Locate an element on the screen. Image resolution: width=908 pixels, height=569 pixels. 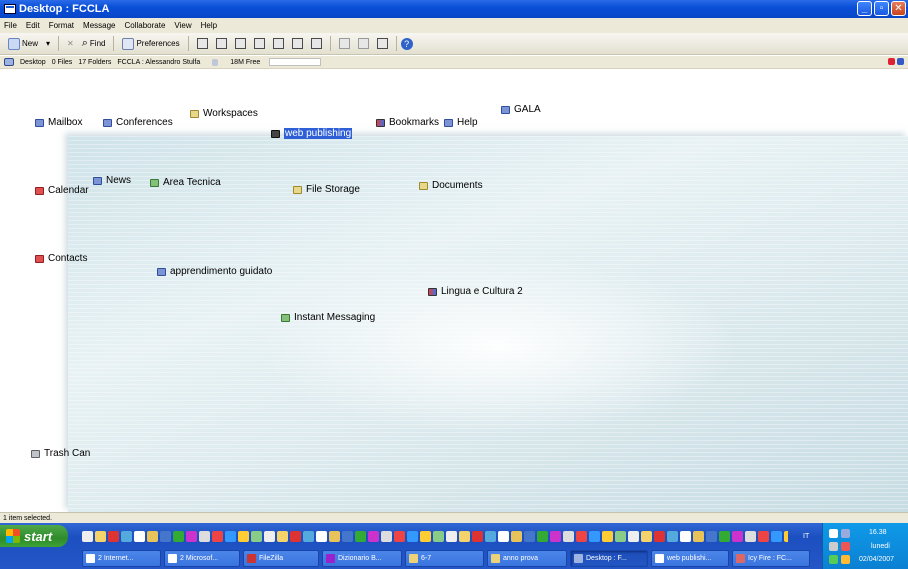
link-icon is located at coordinates (363, 43).